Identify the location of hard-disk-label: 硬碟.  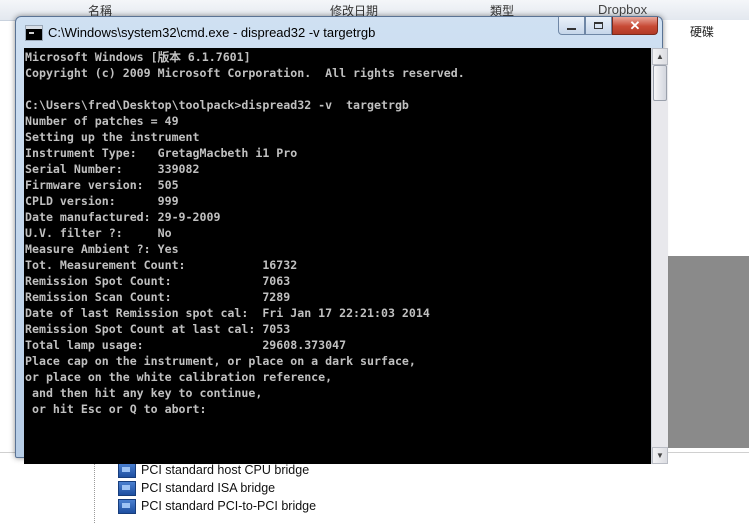
(702, 32).